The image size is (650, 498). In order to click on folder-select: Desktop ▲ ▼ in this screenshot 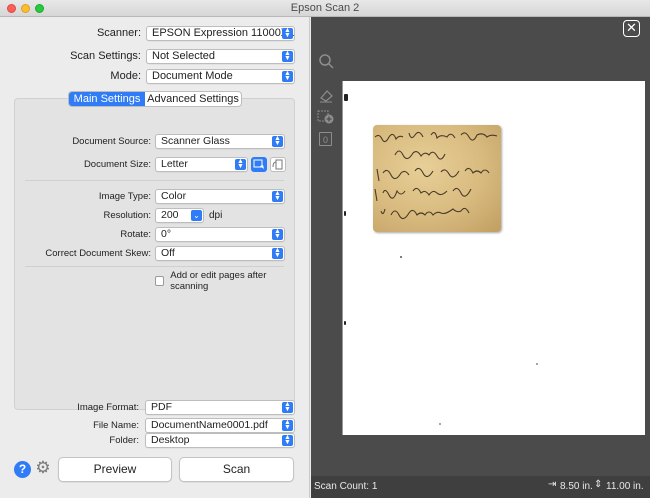, I will do `click(220, 440)`.